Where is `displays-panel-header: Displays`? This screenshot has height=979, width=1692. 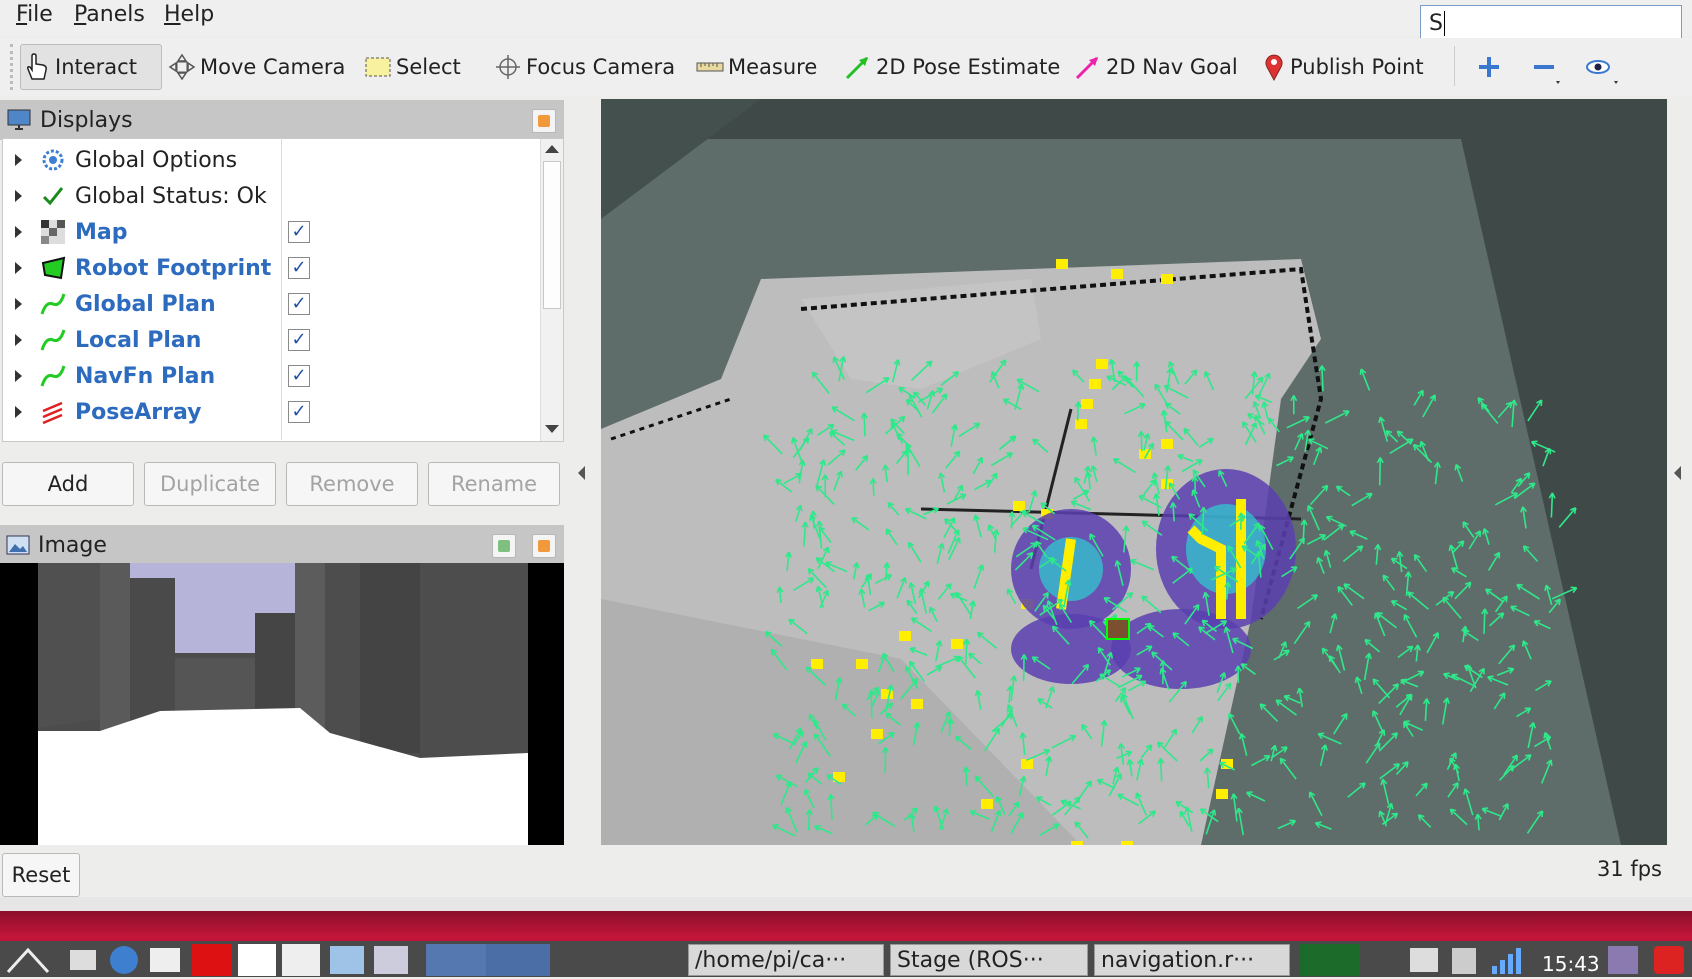
displays-panel-header: Displays is located at coordinates (282, 120).